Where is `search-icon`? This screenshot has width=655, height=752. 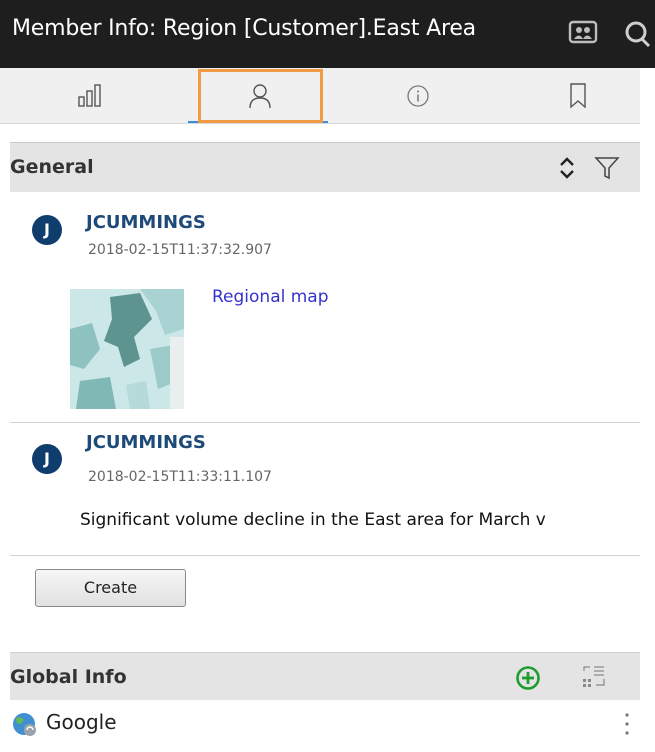 search-icon is located at coordinates (638, 34).